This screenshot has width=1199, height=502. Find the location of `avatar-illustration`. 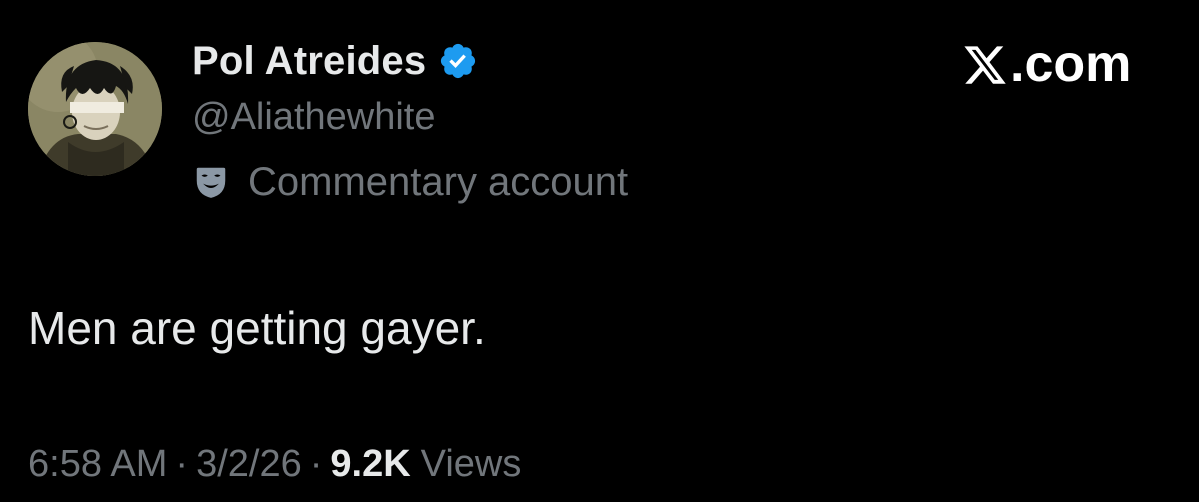

avatar-illustration is located at coordinates (95, 109).